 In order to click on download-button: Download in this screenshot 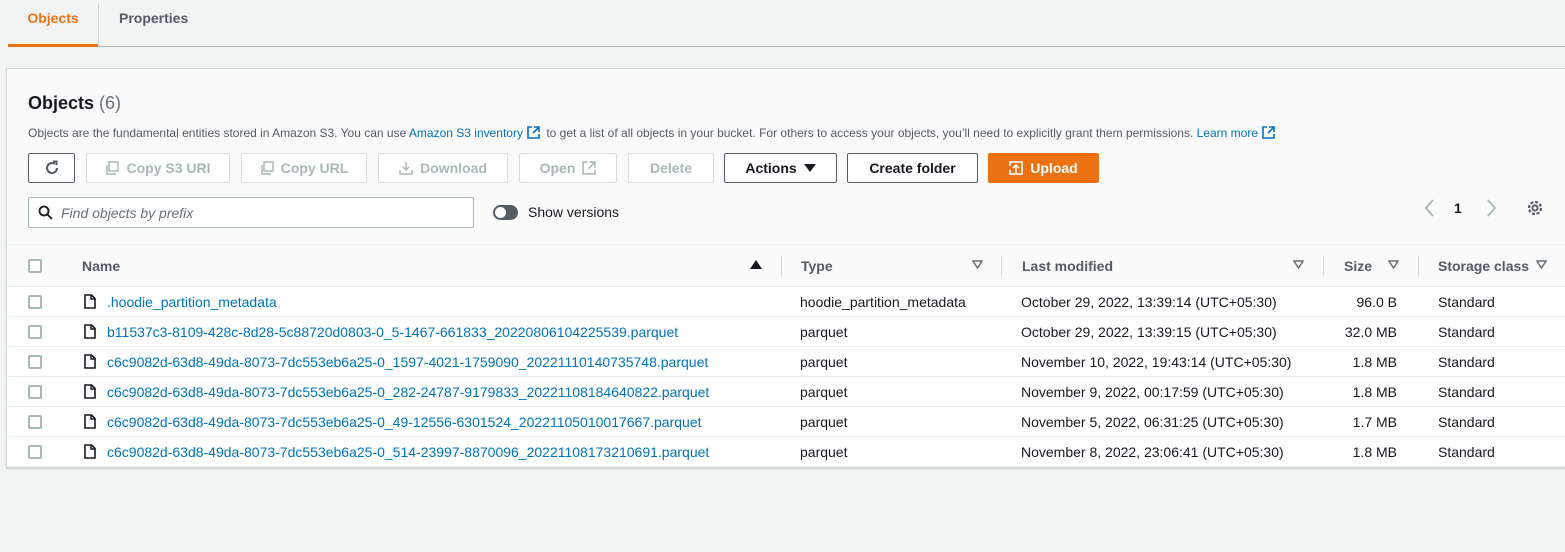, I will do `click(443, 168)`.